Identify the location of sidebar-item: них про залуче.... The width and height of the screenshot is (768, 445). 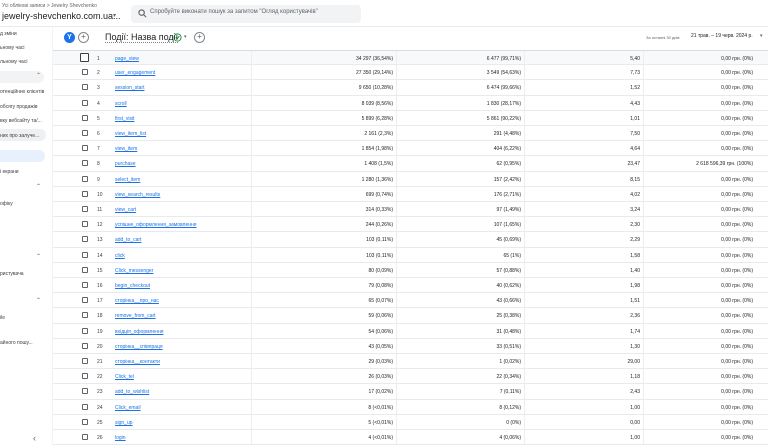
(19, 136).